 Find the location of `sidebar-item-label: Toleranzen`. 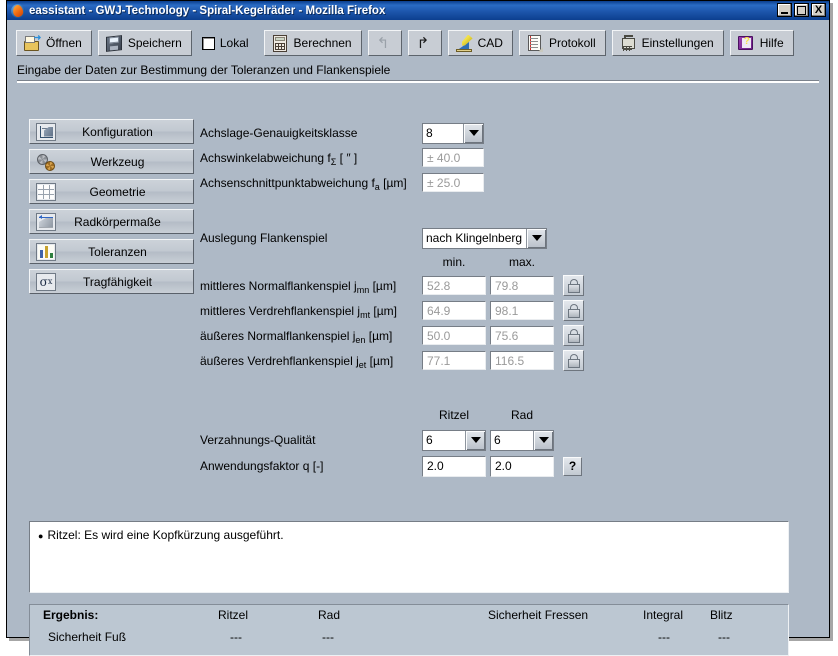

sidebar-item-label: Toleranzen is located at coordinates (117, 251).